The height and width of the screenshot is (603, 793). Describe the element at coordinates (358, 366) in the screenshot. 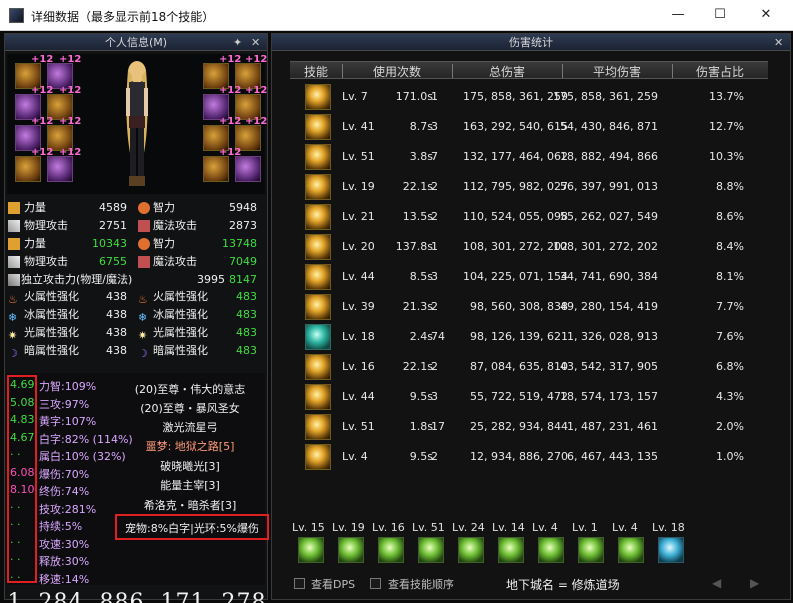

I see `skill-level: Lv. 16` at that location.